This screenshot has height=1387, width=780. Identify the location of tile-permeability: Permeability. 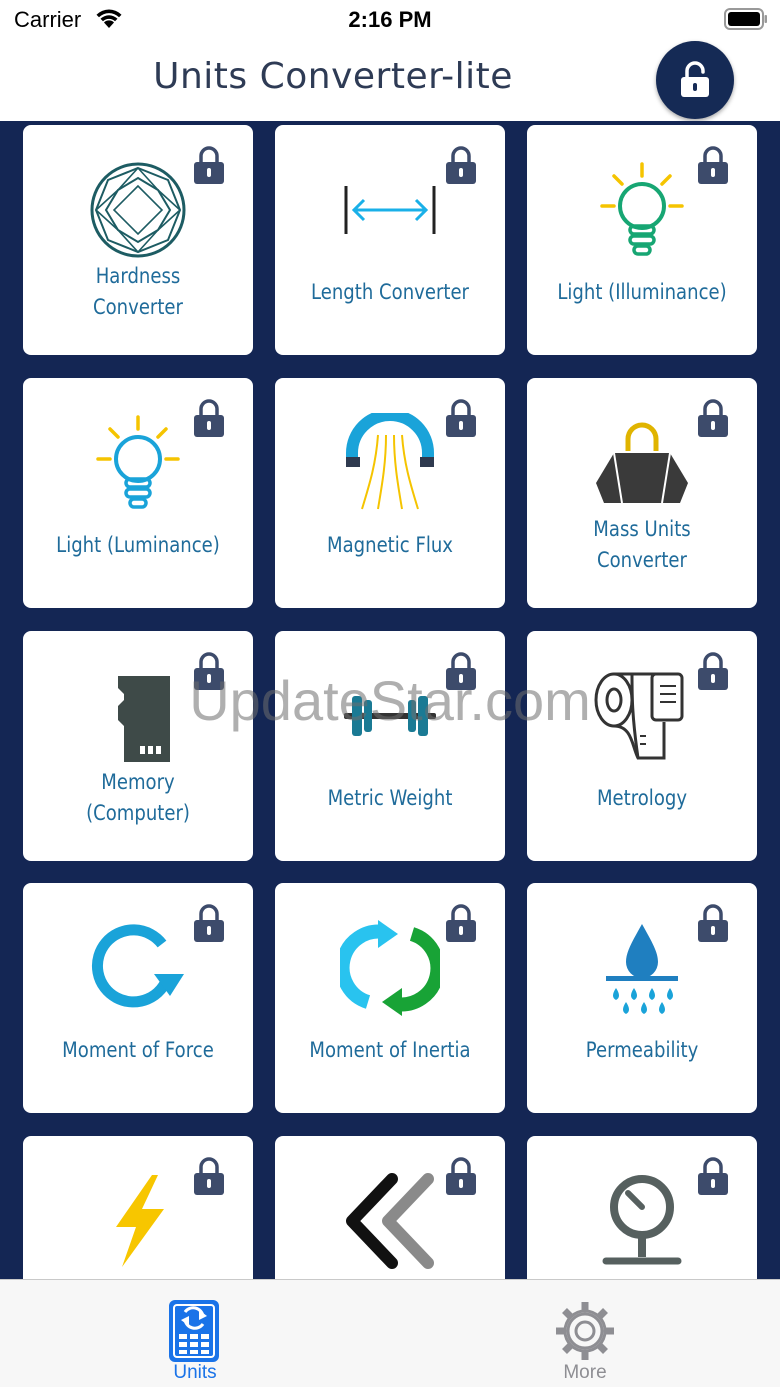
(642, 998).